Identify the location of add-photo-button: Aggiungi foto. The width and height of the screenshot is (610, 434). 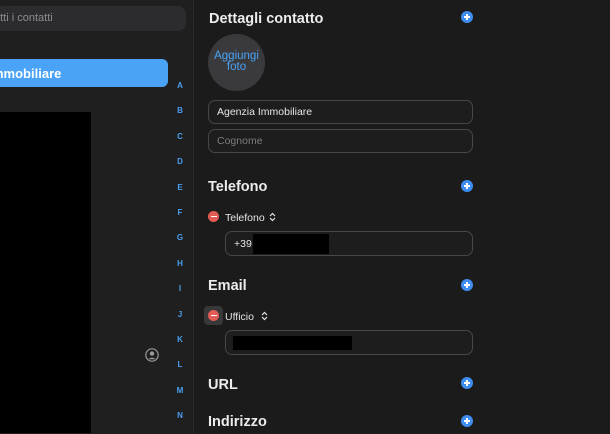
(236, 62).